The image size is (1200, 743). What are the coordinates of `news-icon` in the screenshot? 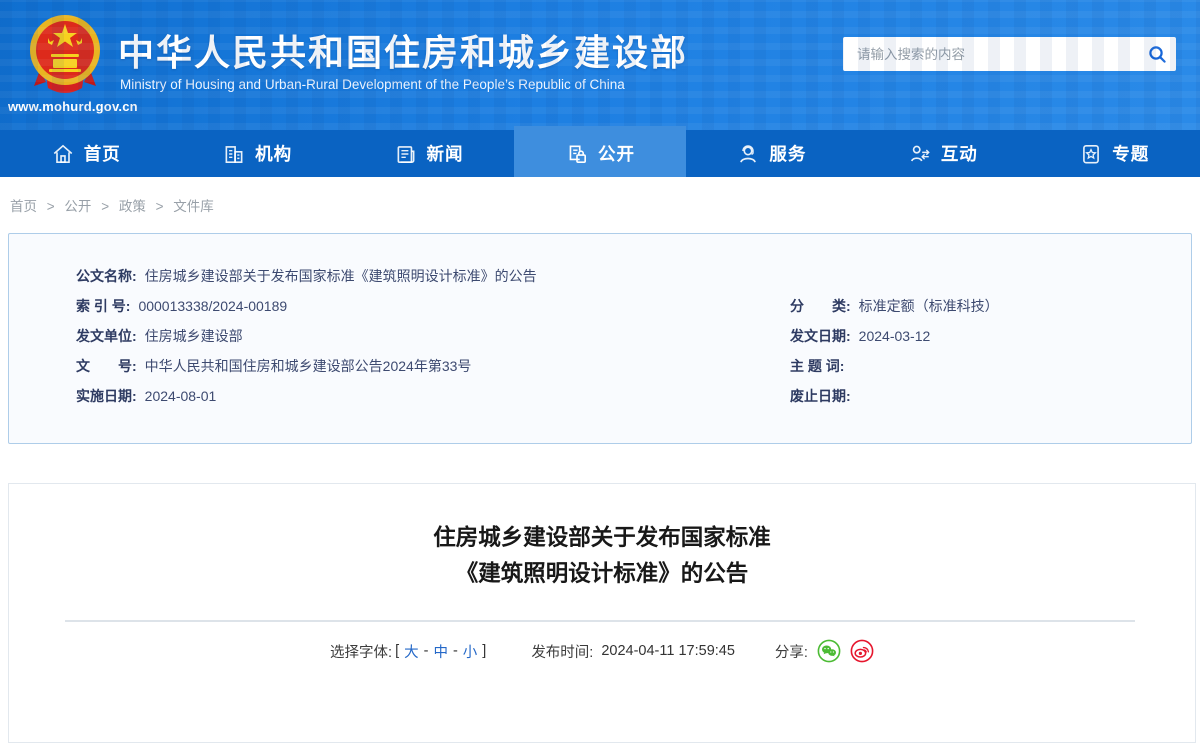 It's located at (406, 154).